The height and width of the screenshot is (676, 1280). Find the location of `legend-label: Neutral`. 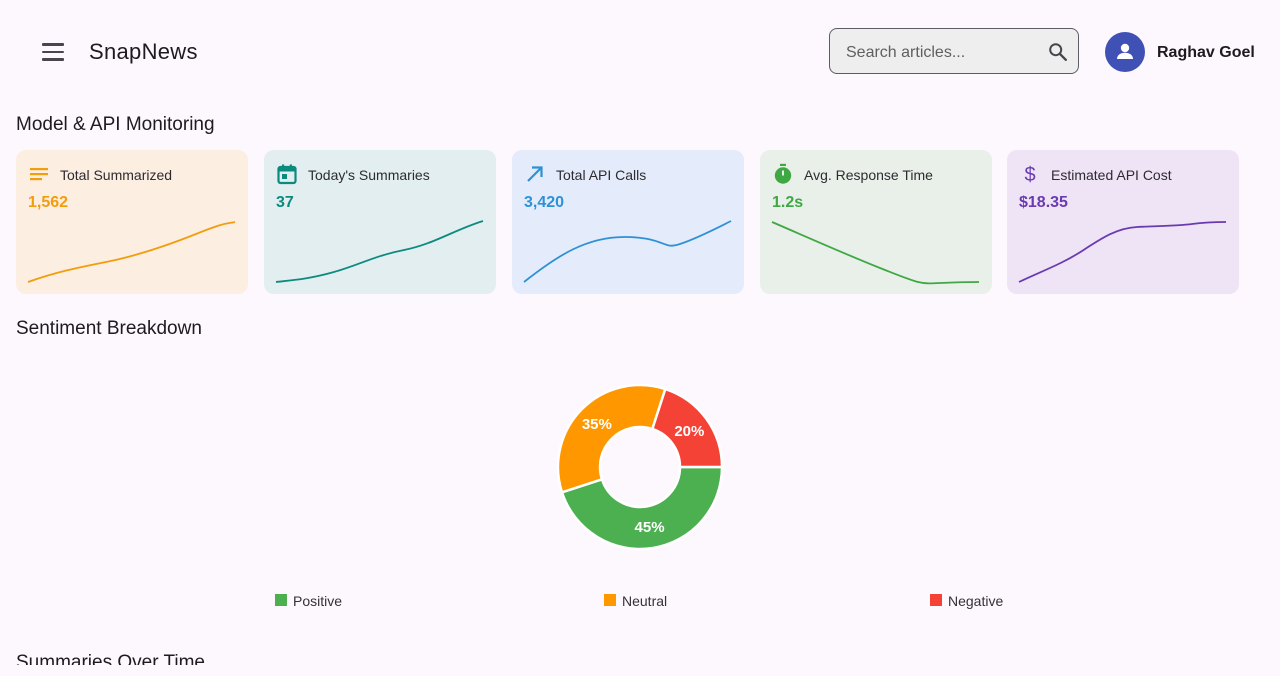

legend-label: Neutral is located at coordinates (645, 601).